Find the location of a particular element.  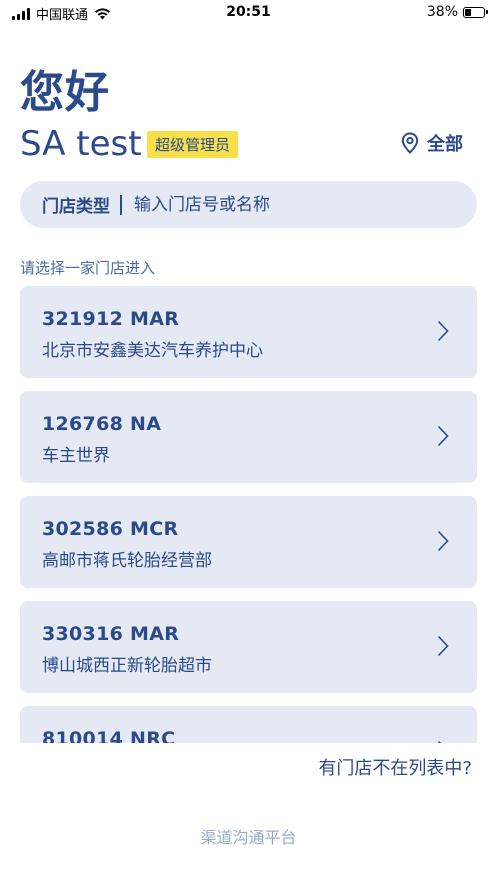

location-filter-label: 全部 is located at coordinates (445, 144).